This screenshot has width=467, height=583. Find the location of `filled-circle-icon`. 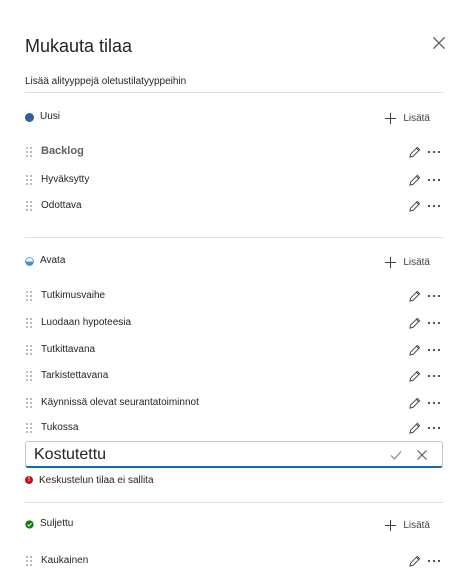

filled-circle-icon is located at coordinates (29, 117).